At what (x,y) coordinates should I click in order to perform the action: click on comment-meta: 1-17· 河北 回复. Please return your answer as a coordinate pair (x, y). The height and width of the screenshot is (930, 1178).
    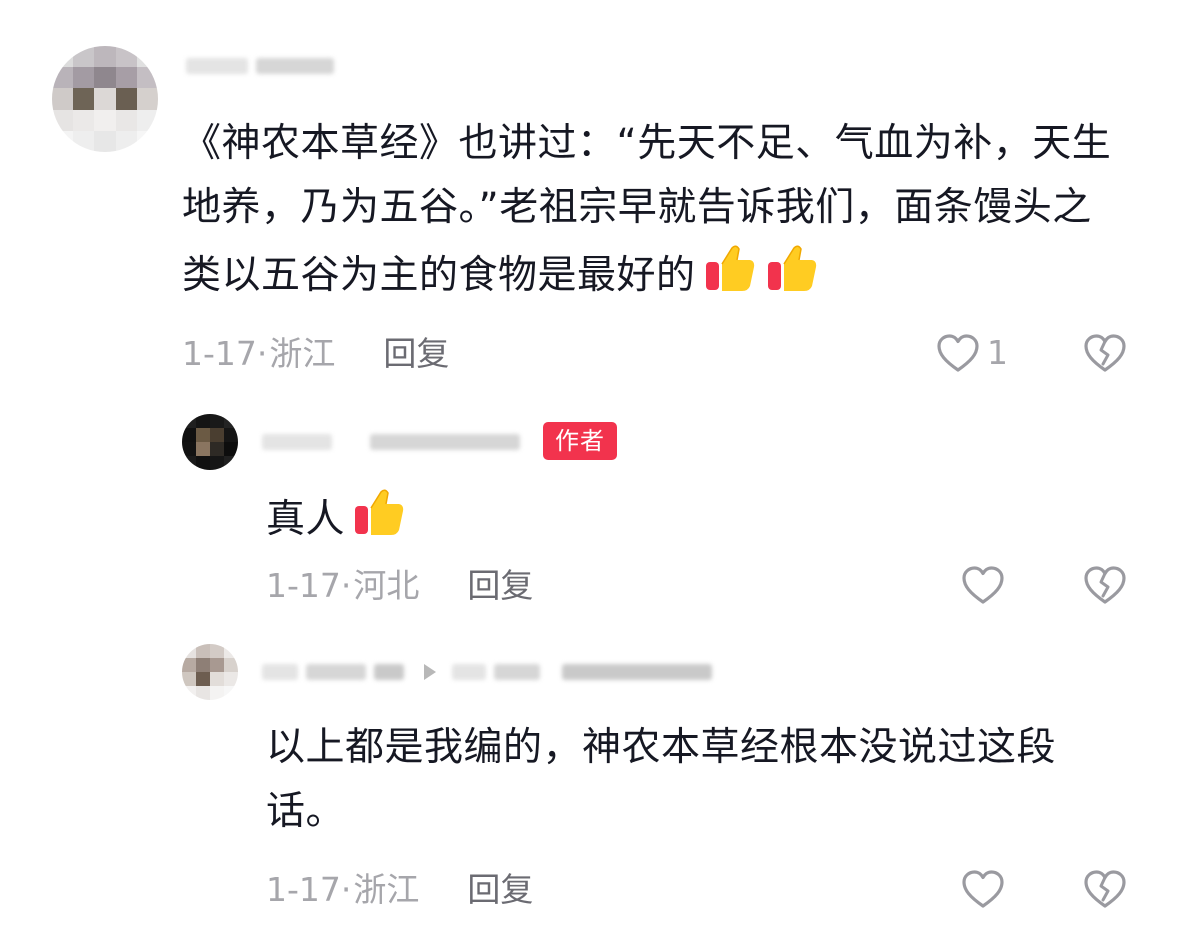
    Looking at the image, I should click on (399, 586).